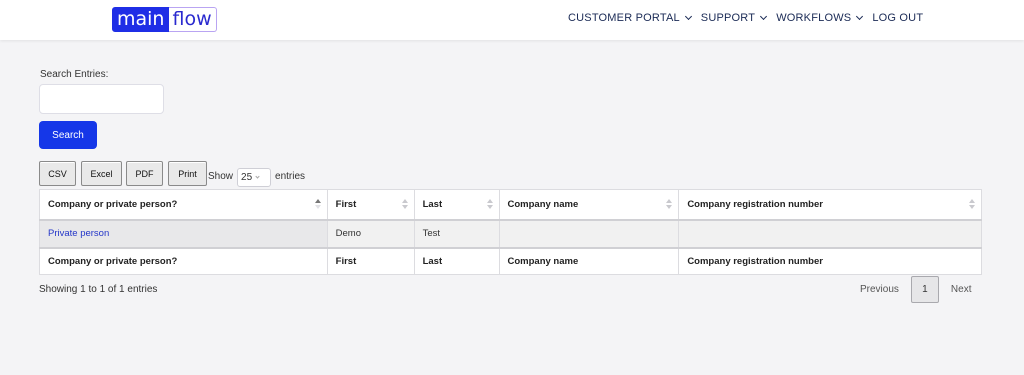 This screenshot has height=375, width=1024. Describe the element at coordinates (221, 176) in the screenshot. I see `show-label: Show` at that location.